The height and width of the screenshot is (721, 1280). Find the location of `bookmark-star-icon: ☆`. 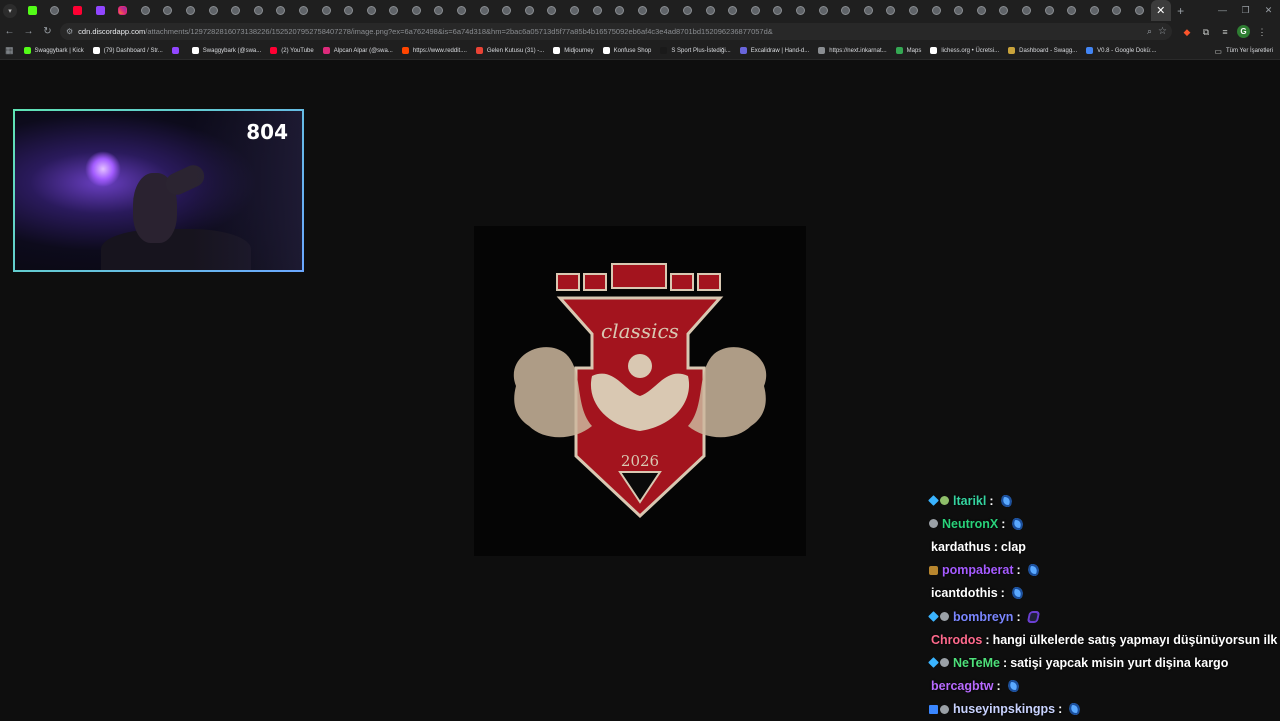

bookmark-star-icon: ☆ is located at coordinates (1162, 31).